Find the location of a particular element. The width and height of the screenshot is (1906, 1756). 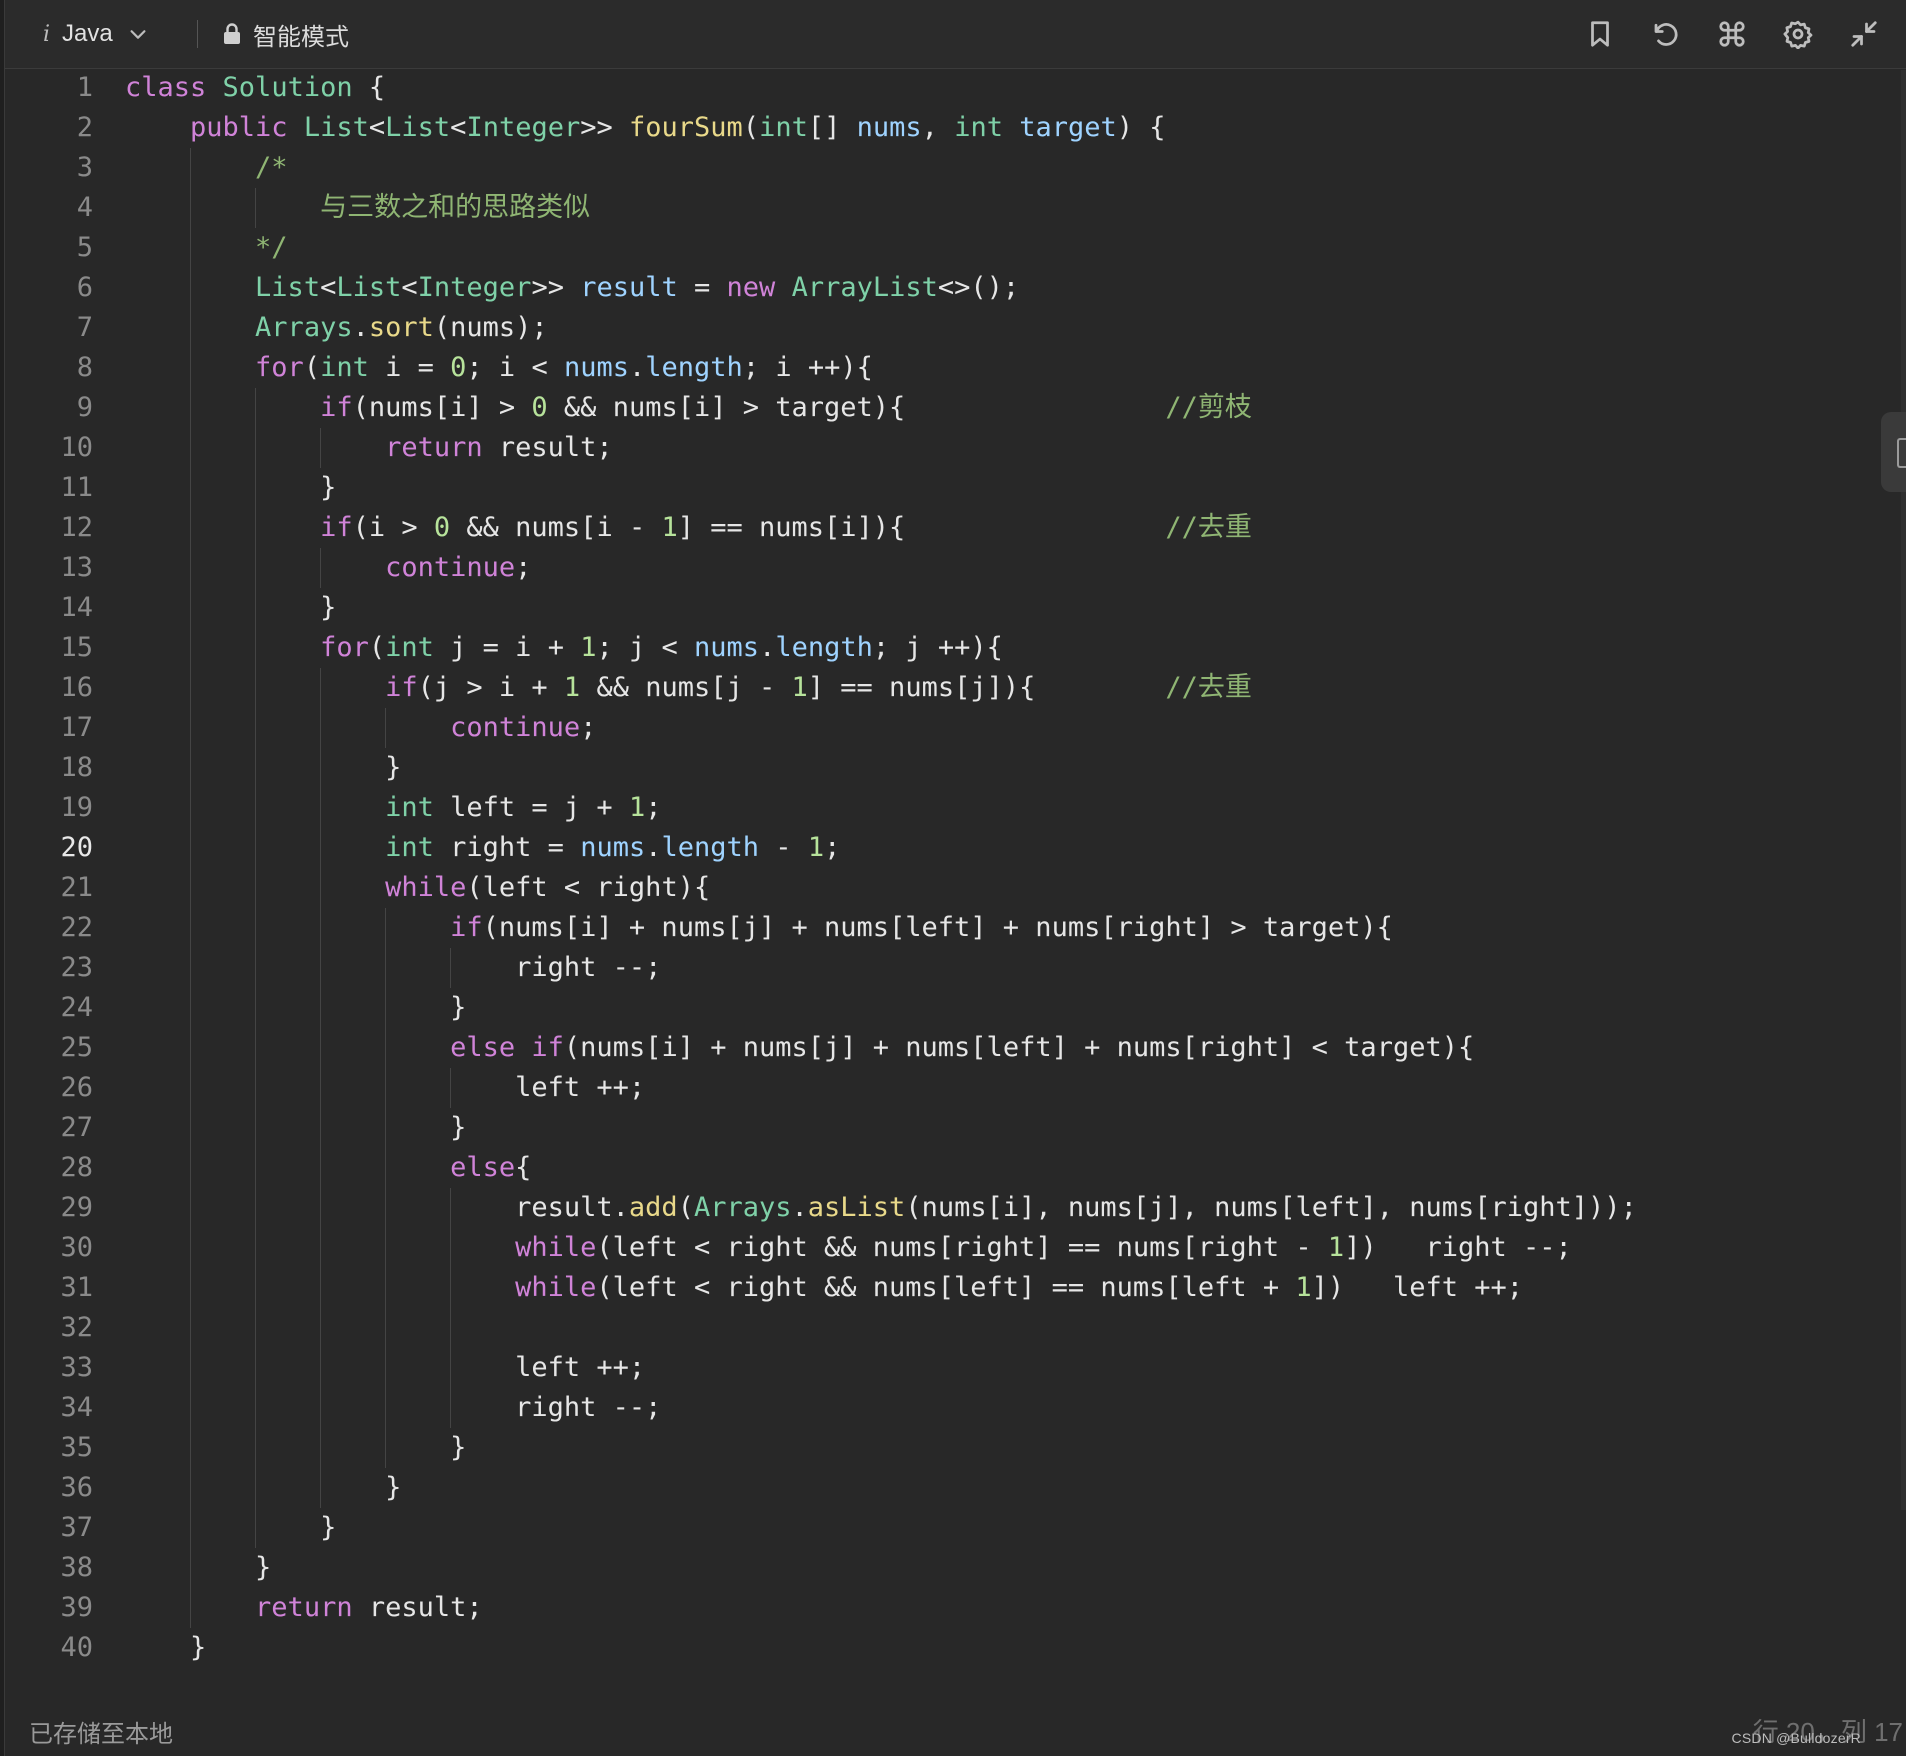

code-line: 20 int right = nums.length - 1; is located at coordinates (955, 848).